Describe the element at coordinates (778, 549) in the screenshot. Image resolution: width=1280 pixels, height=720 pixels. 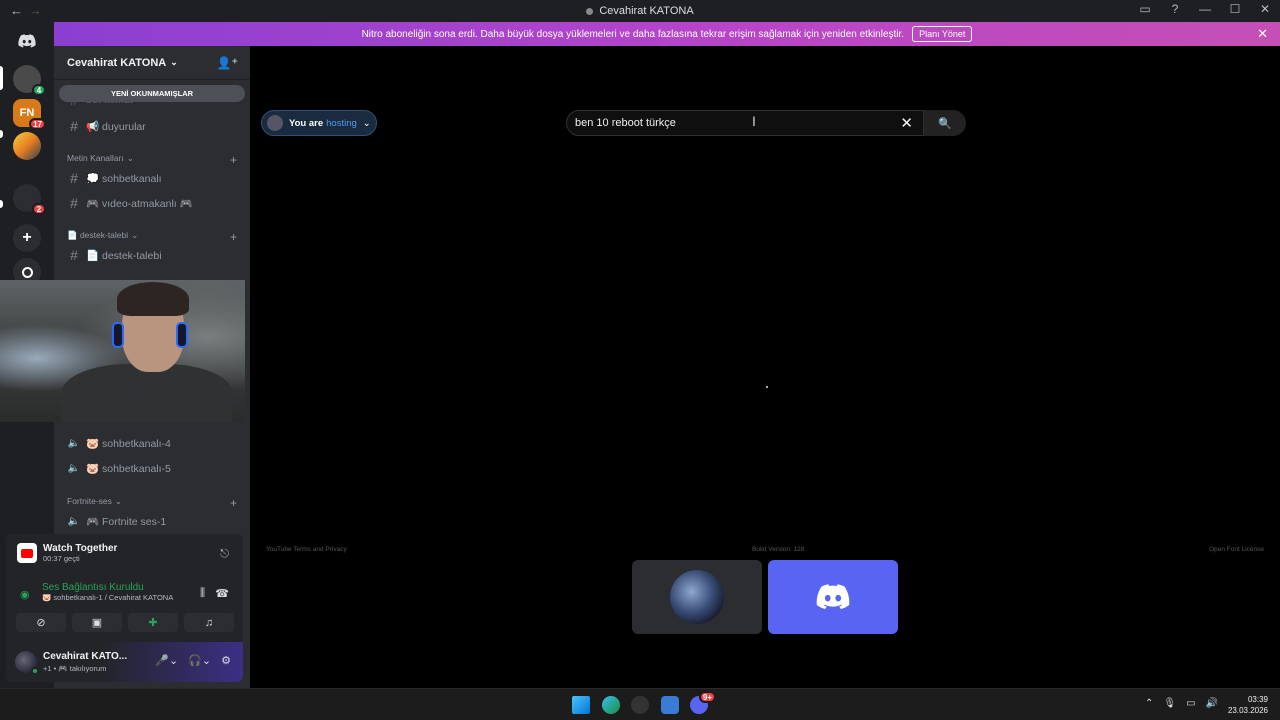
I see `build-version: Build Version: 128` at that location.